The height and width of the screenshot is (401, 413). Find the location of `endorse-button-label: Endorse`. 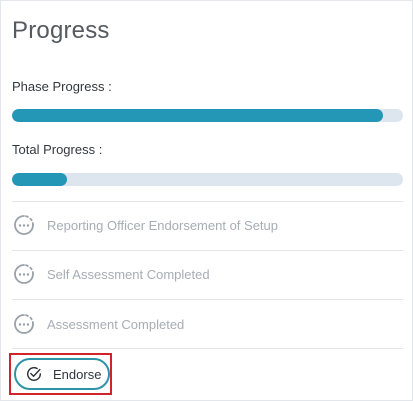

endorse-button-label: Endorse is located at coordinates (77, 374).